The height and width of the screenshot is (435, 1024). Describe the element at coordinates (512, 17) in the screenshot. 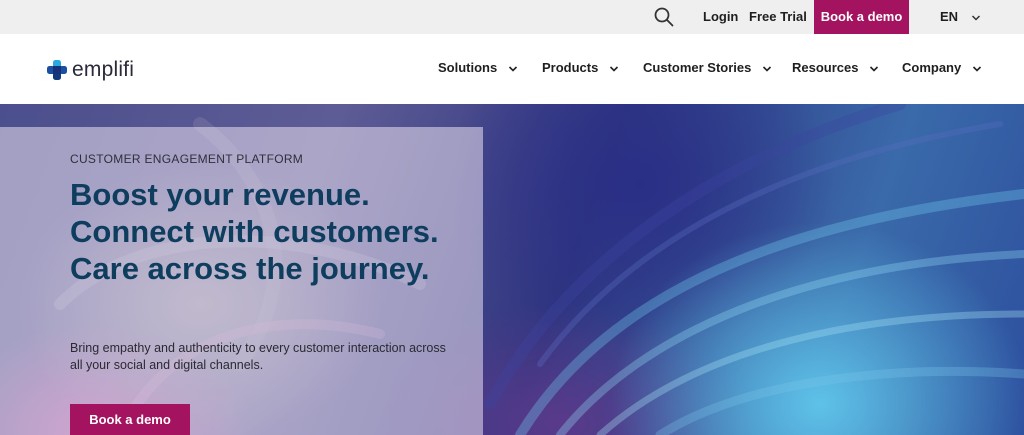

I see `utility-bar: Login Free Trial Book a demo EN` at that location.